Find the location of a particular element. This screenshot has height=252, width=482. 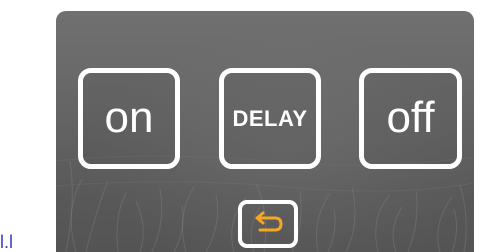

delay-button-label: DELAY is located at coordinates (270, 118).